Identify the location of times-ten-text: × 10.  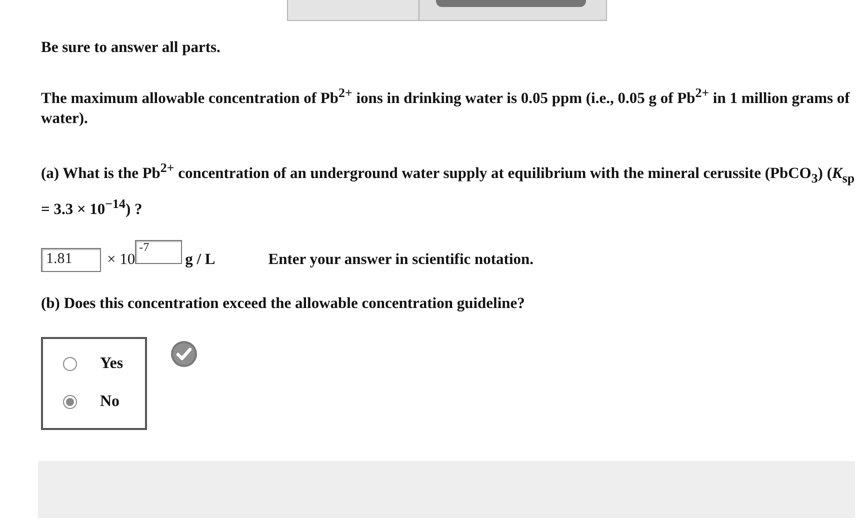
(121, 260).